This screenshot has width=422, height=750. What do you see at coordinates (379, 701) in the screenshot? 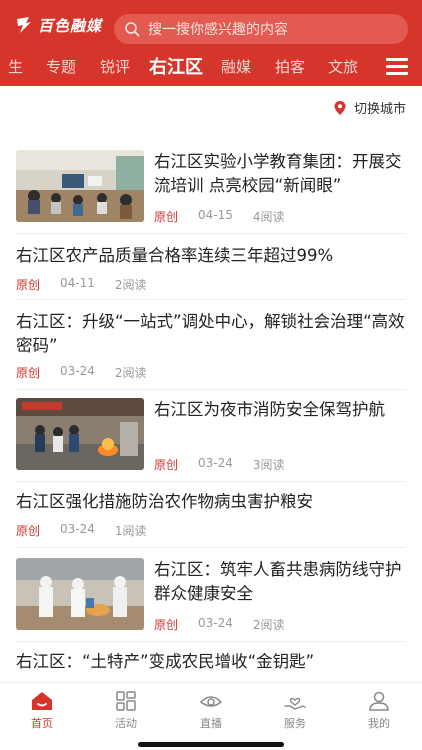
I see `person-icon` at bounding box center [379, 701].